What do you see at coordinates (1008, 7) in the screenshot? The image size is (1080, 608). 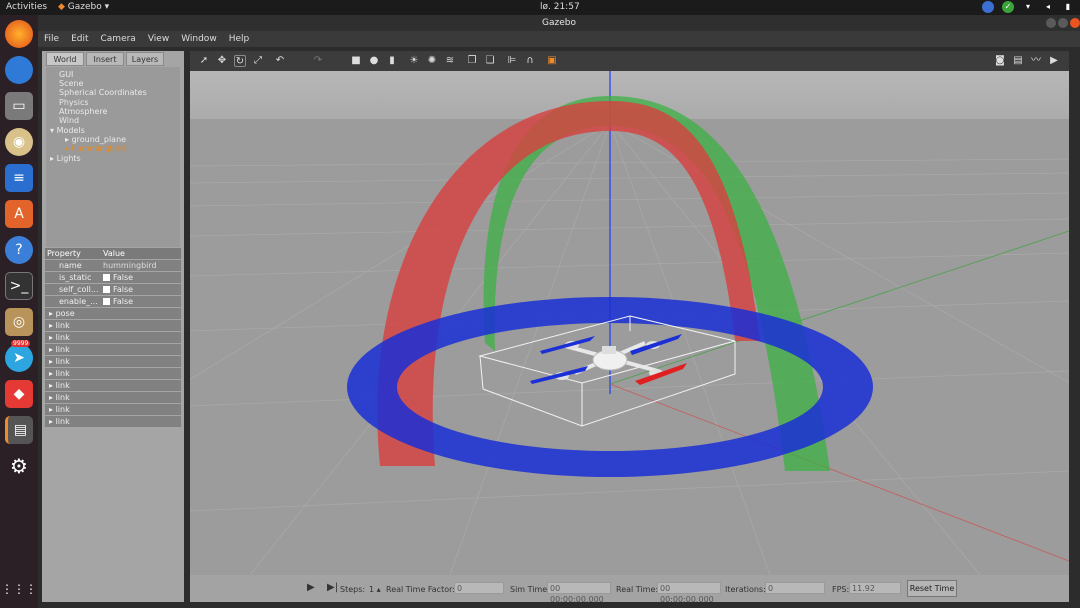 I see `check-tray-icon: ✓` at bounding box center [1008, 7].